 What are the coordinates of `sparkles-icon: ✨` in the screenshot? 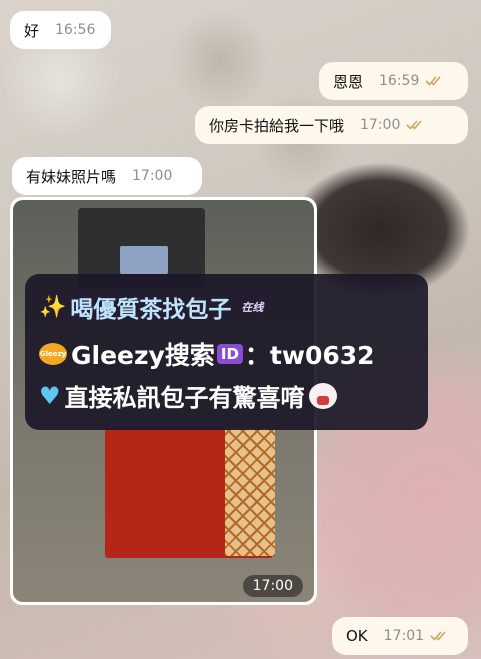 It's located at (53, 307).